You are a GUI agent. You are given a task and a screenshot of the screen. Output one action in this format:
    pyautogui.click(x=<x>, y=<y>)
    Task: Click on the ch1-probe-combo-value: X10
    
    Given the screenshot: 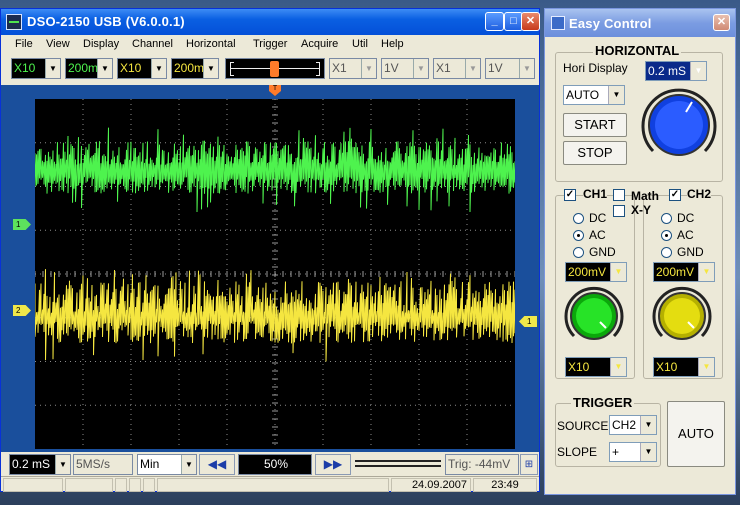 What is the action you would take?
    pyautogui.click(x=579, y=367)
    